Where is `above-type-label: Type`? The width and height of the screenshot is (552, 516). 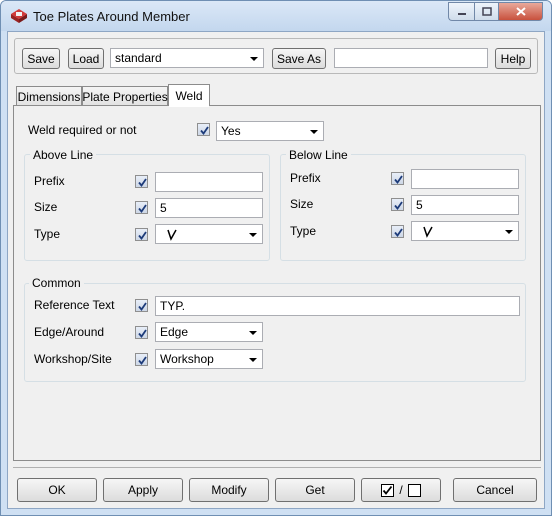 above-type-label: Type is located at coordinates (47, 234).